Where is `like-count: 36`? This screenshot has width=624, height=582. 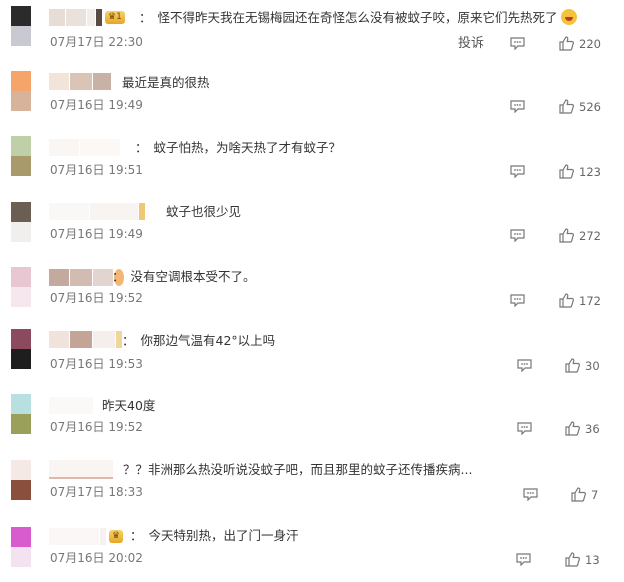
like-count: 36 is located at coordinates (592, 429).